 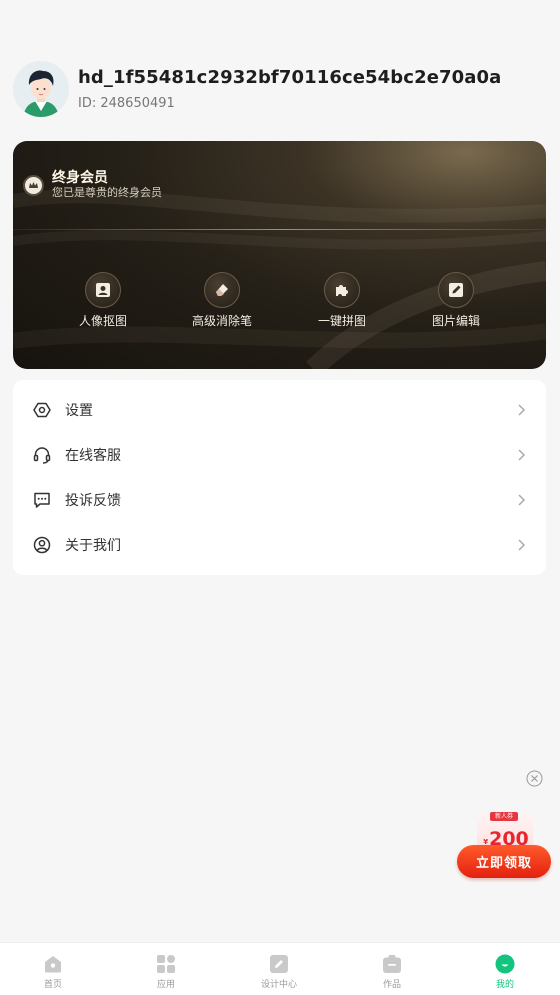 I want to click on avatar-image, so click(x=41, y=89).